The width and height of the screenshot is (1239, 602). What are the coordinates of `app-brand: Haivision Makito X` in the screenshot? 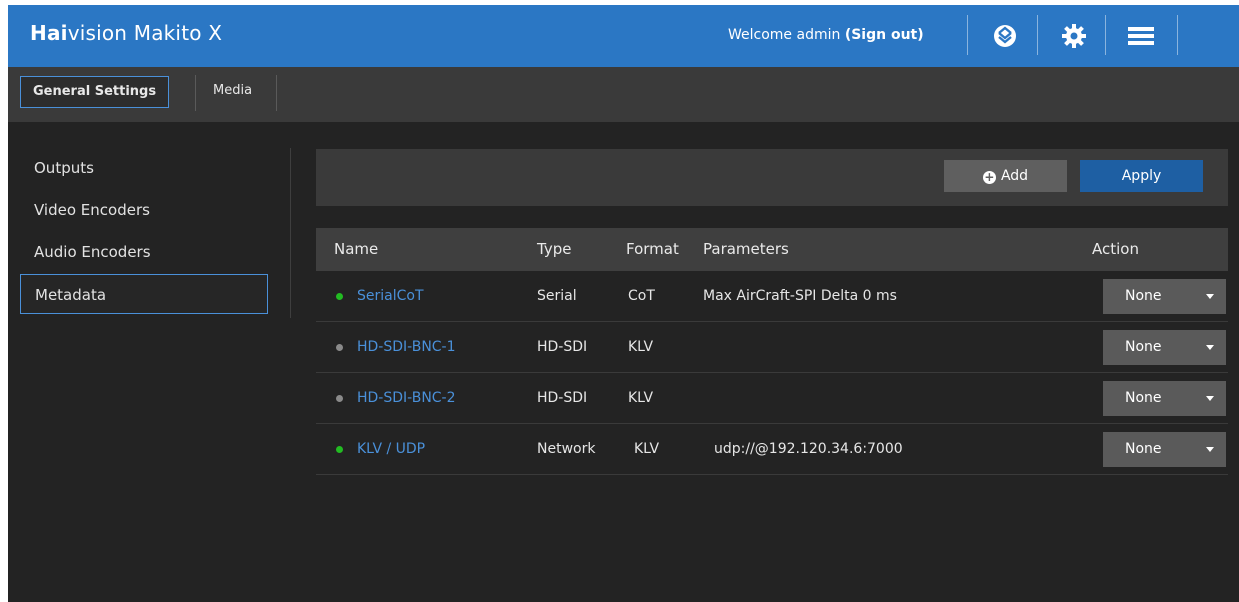 It's located at (126, 33).